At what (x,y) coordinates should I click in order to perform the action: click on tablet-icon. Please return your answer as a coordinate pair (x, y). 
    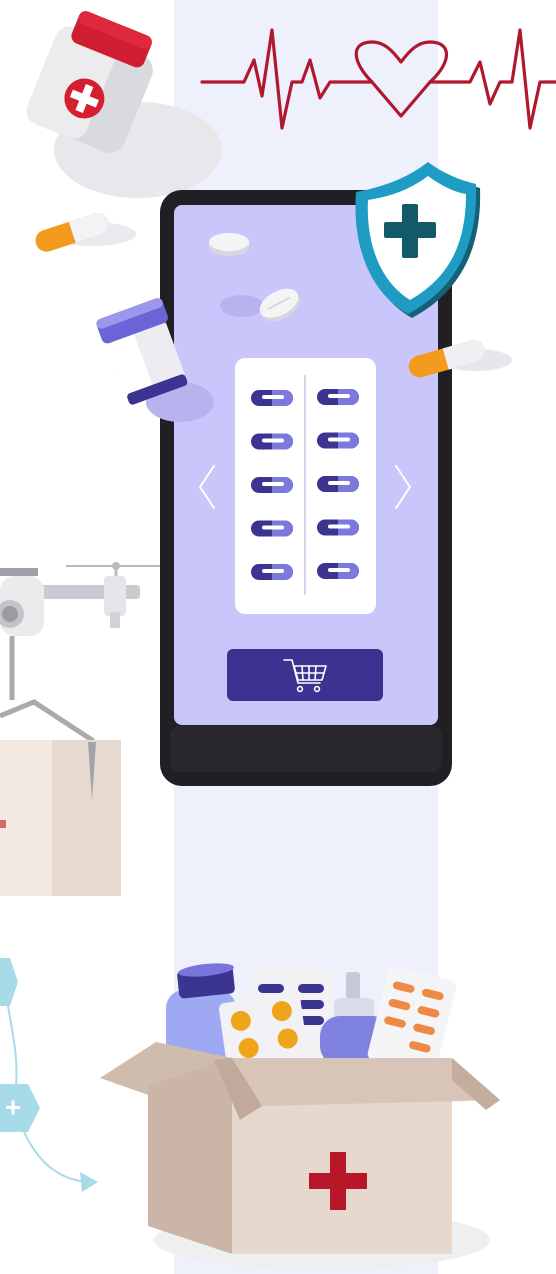
    Looking at the image, I should click on (229, 244).